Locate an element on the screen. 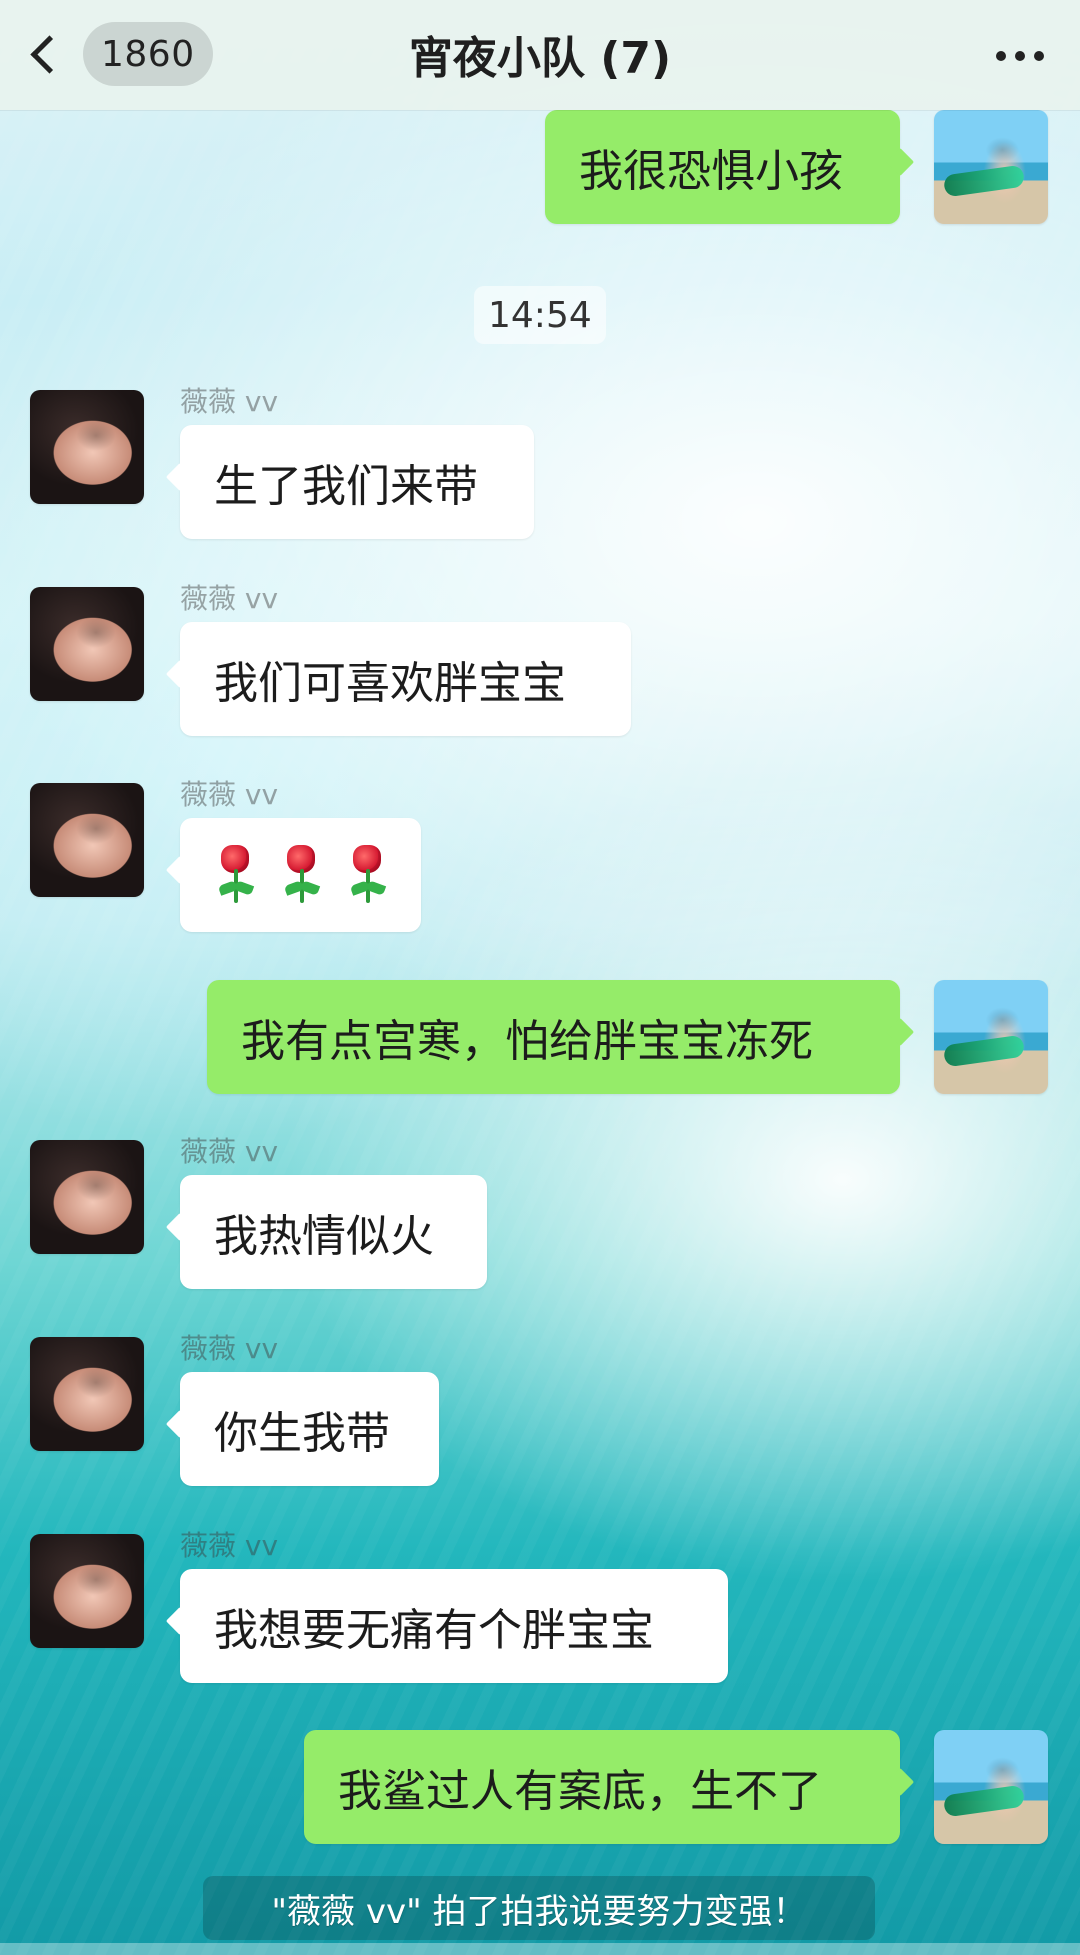  chat-timestamp: 14:54 is located at coordinates (540, 315).